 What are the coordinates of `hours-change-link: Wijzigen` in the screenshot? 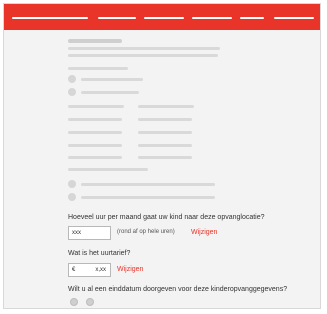 It's located at (204, 232).